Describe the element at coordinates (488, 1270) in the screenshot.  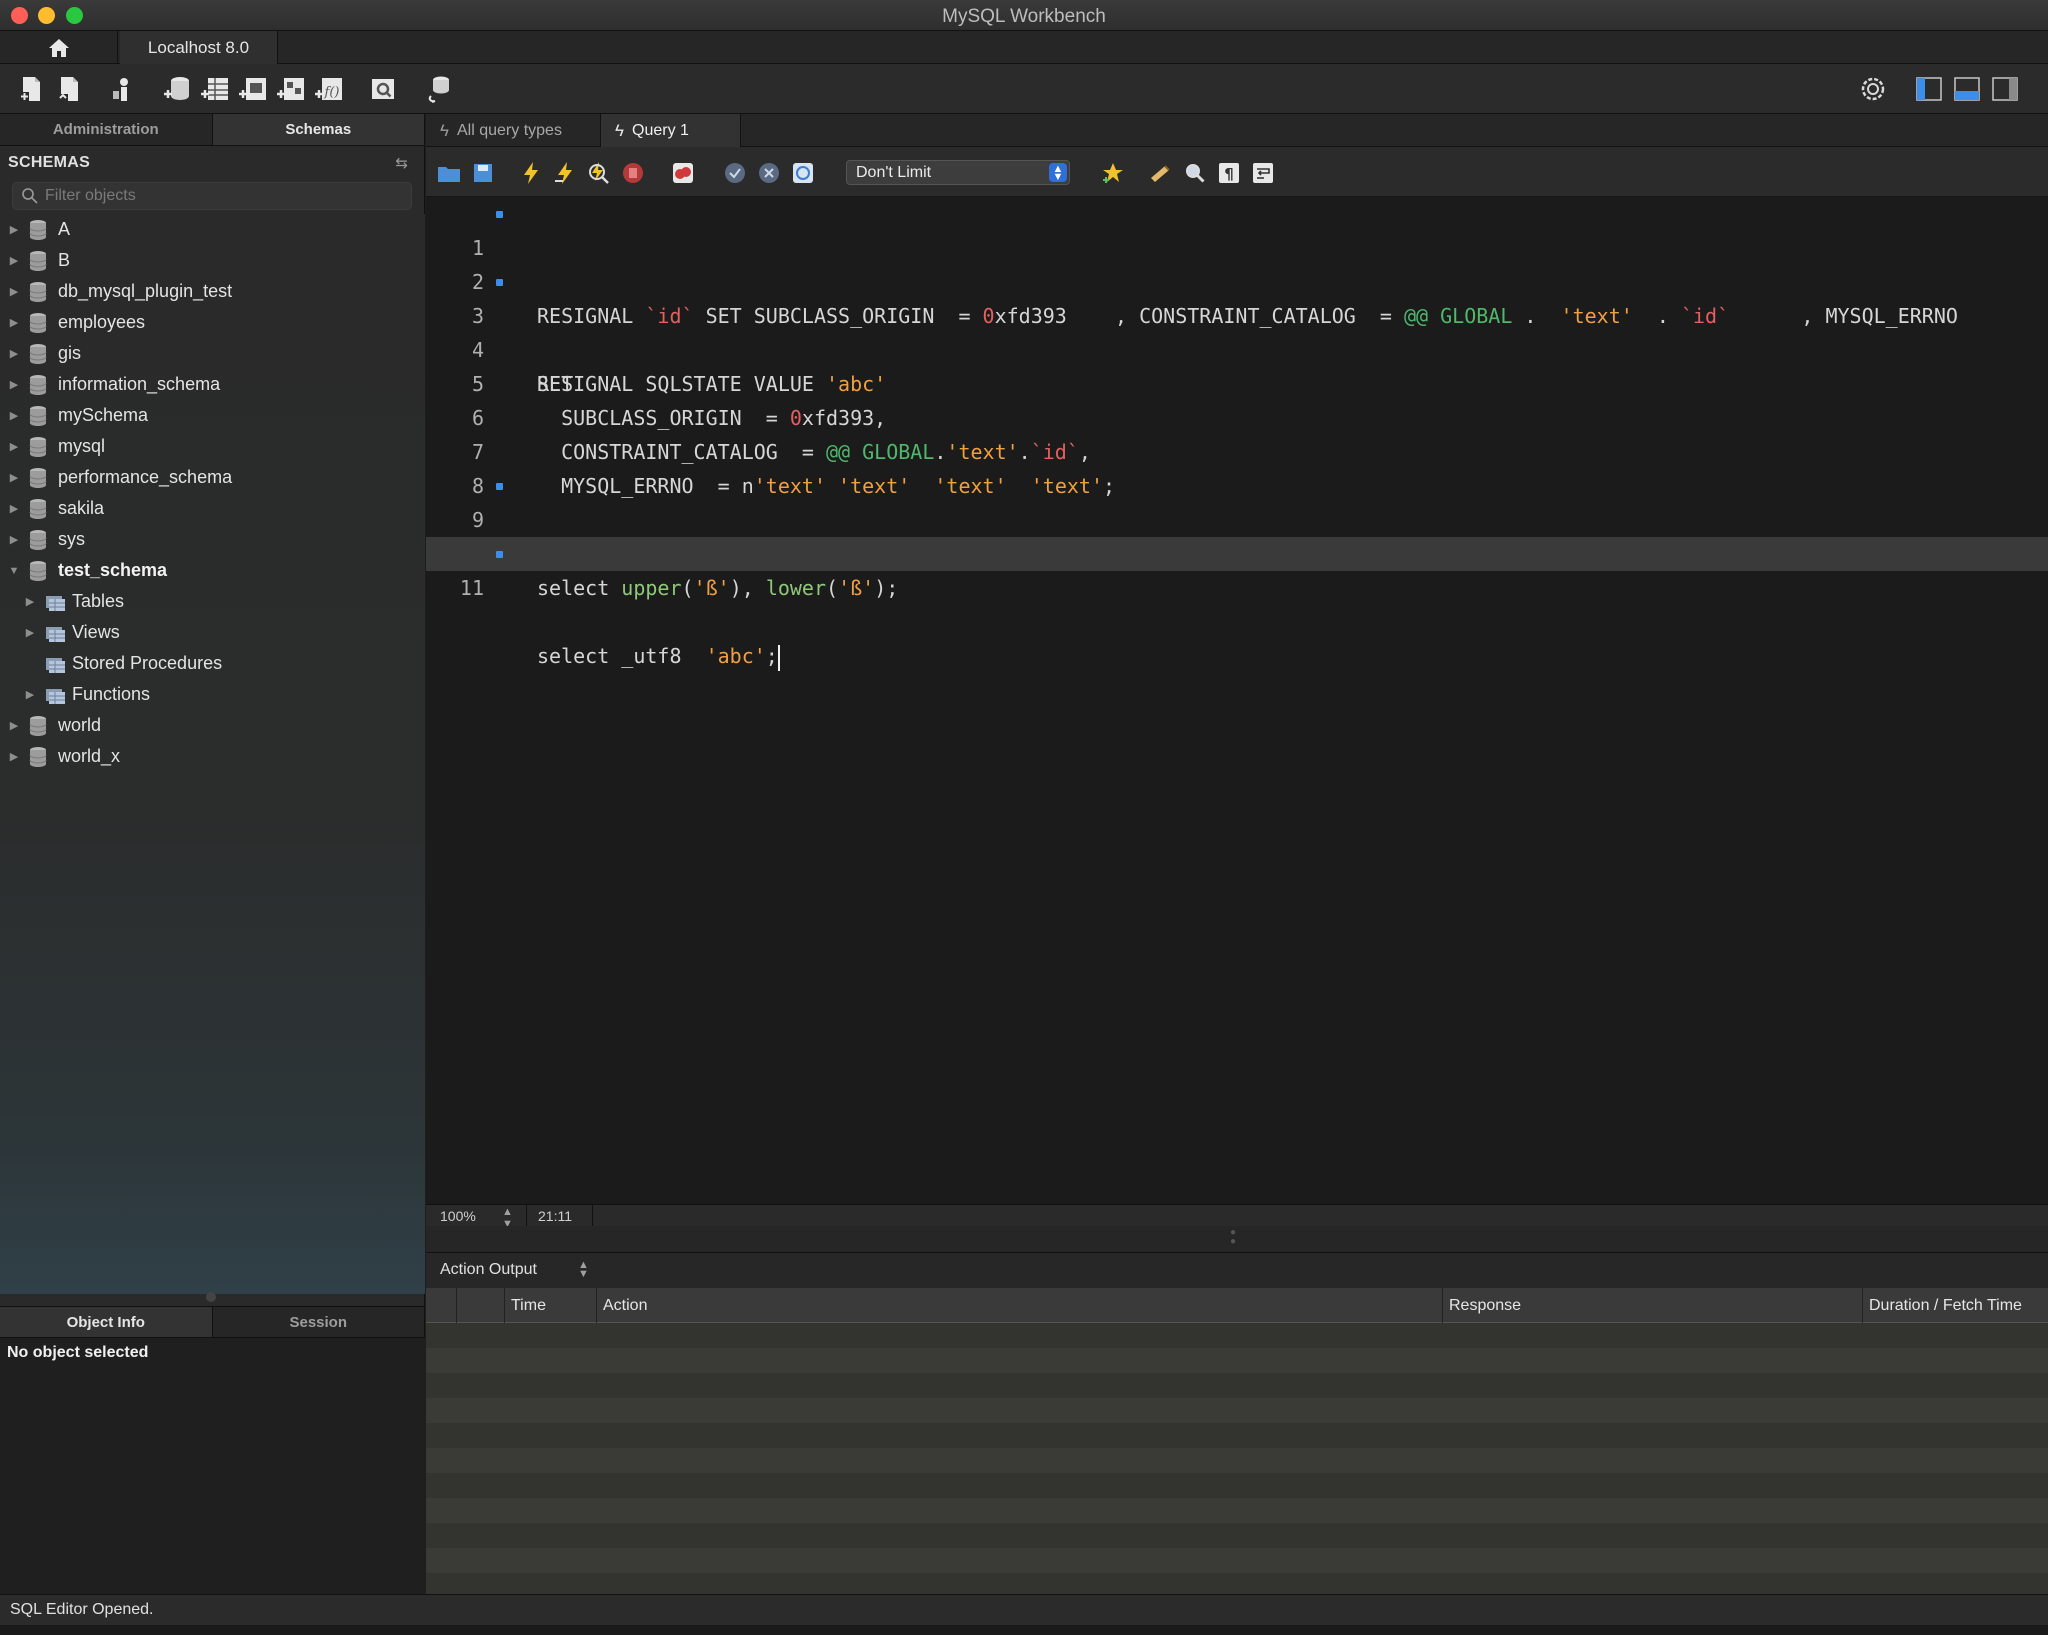
I see `output-type-select: Action Output` at that location.